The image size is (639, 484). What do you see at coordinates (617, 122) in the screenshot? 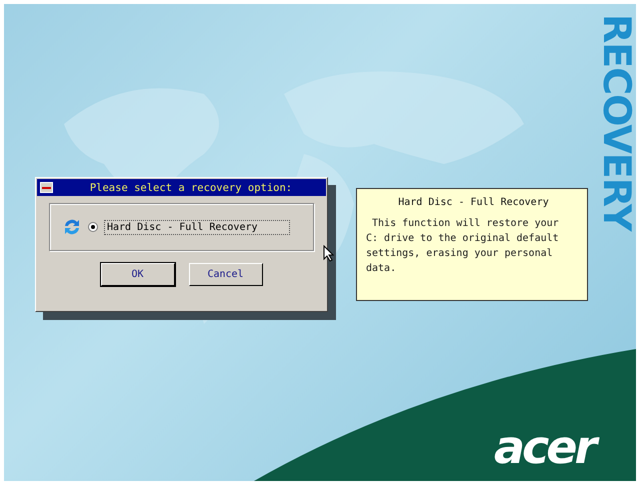
I see `recovery-wordmark: RECOVERY` at bounding box center [617, 122].